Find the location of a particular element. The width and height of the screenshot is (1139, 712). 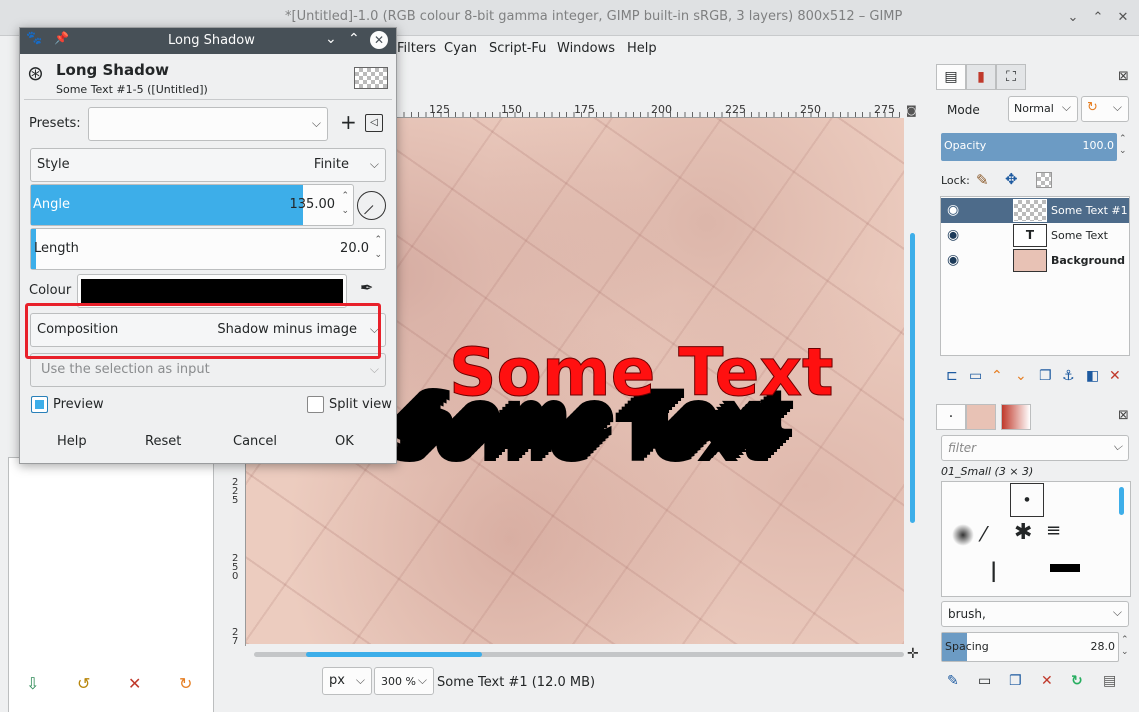

brushes-tab-icon: · is located at coordinates (951, 417).